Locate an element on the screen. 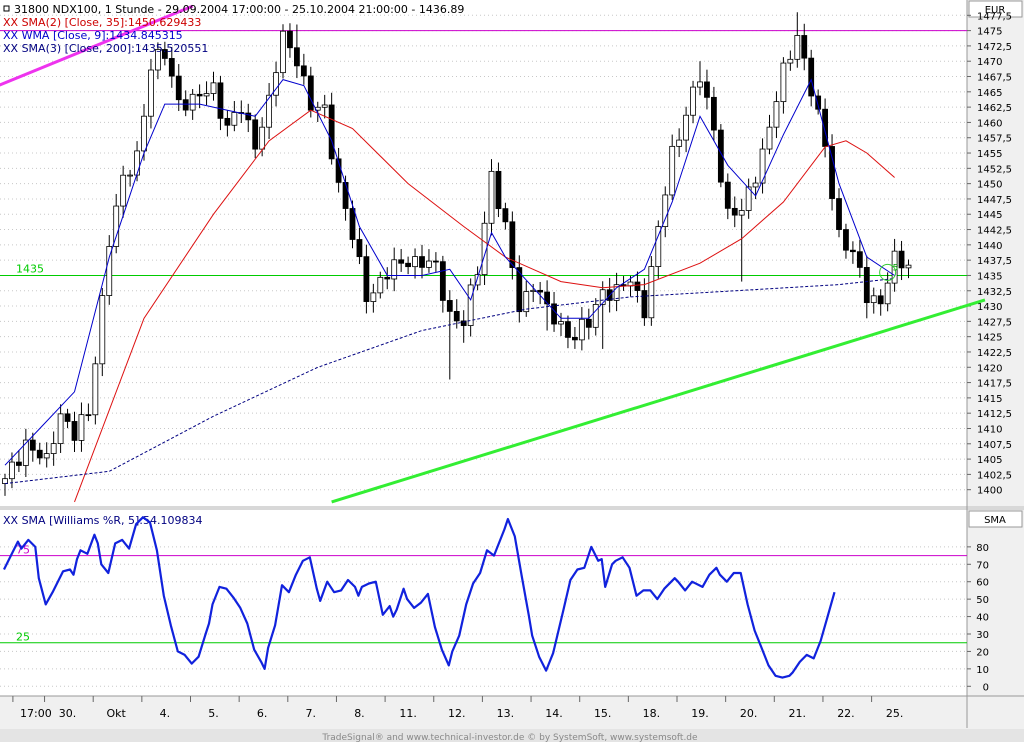 Image resolution: width=1024 pixels, height=742 pixels. price-tick-label: 1450 is located at coordinates (989, 185).